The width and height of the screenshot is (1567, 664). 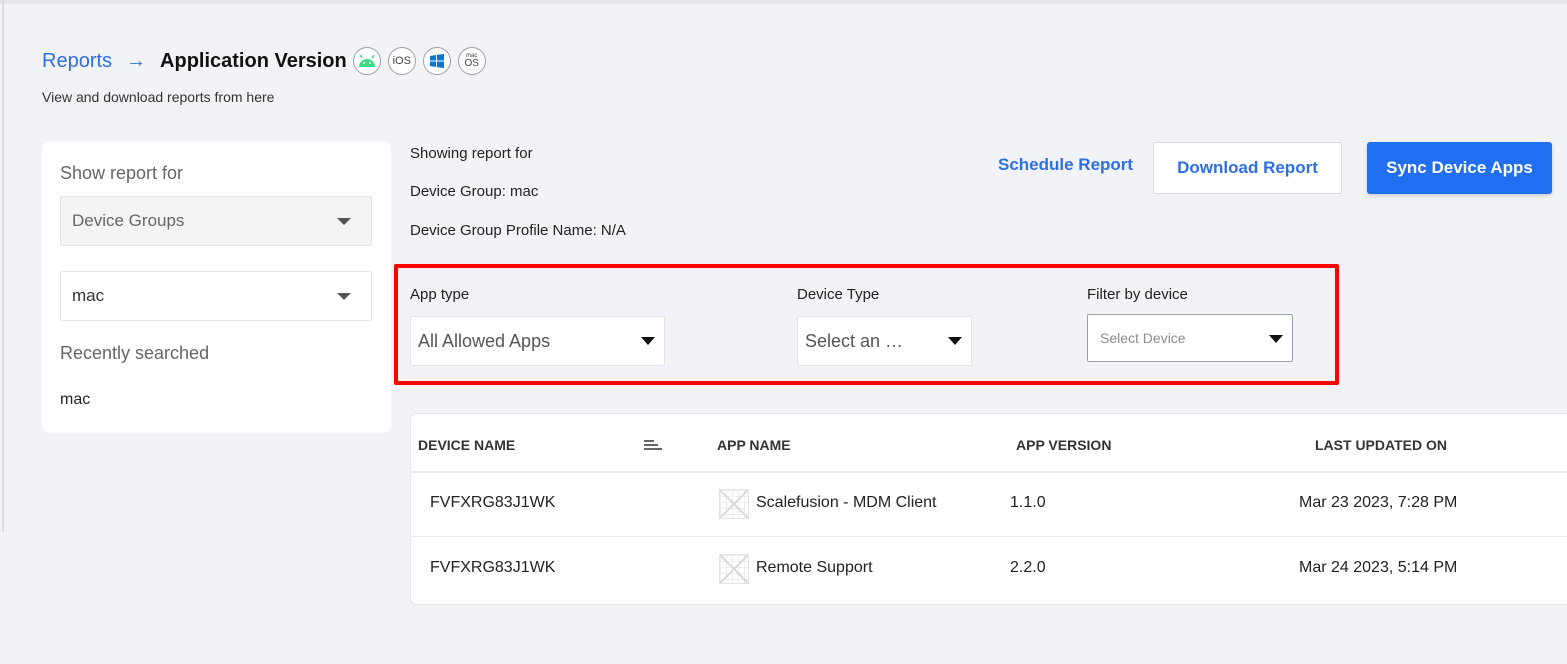 What do you see at coordinates (1190, 338) in the screenshot?
I see `device-select: Select Device` at bounding box center [1190, 338].